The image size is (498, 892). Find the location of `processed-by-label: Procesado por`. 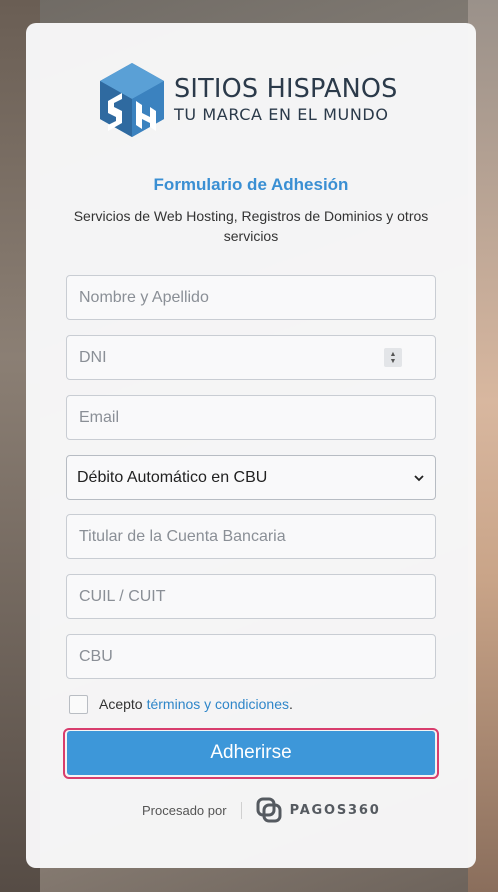

processed-by-label: Procesado por is located at coordinates (184, 810).